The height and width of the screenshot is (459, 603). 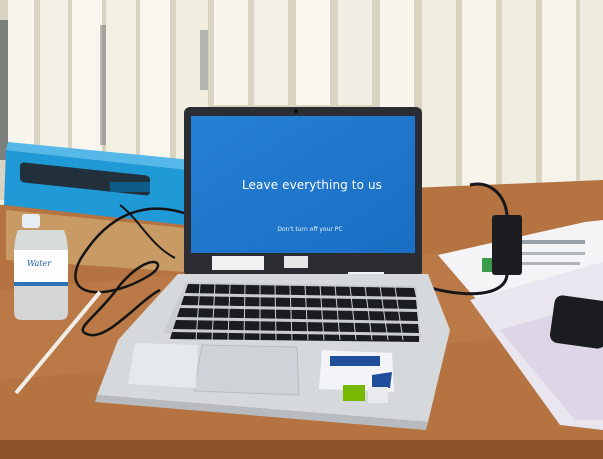 I want to click on sticker-left, so click(x=163, y=365).